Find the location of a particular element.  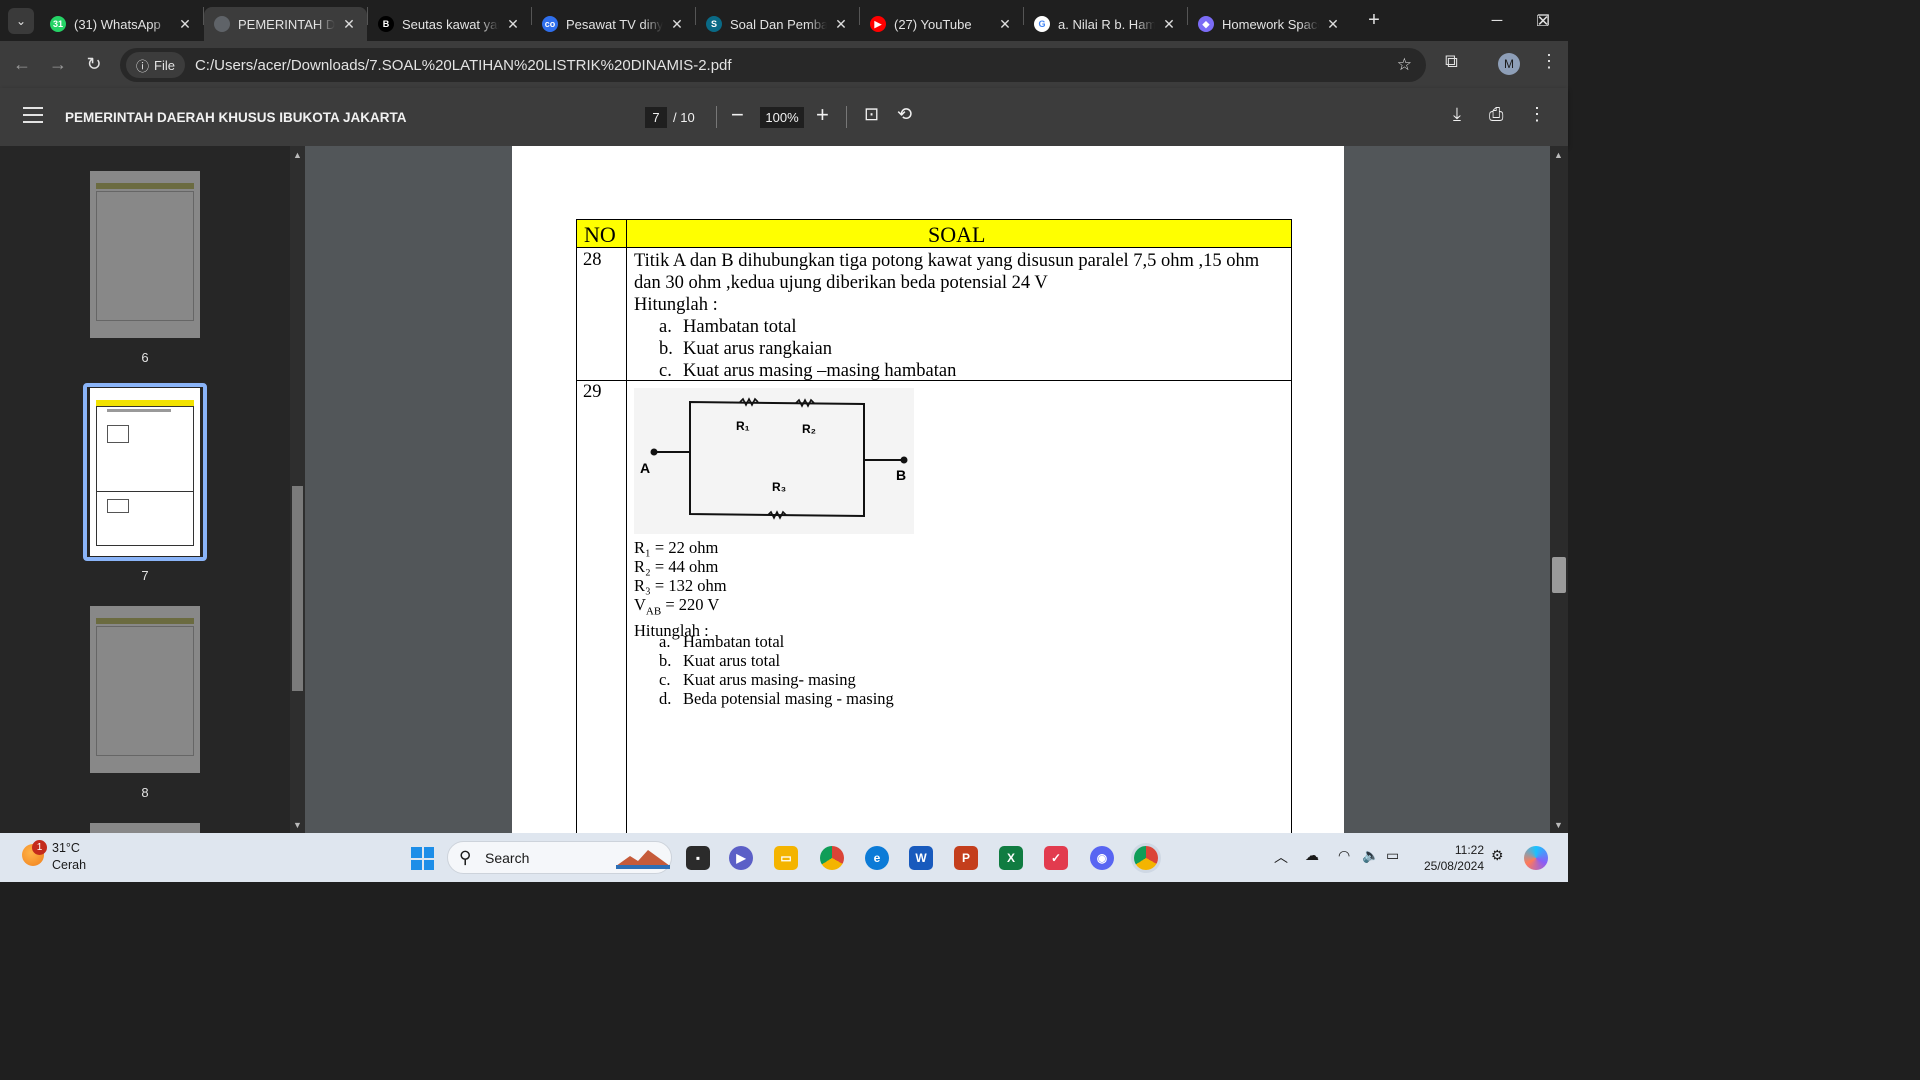

rotate-icon: ⟲ is located at coordinates (904, 114).